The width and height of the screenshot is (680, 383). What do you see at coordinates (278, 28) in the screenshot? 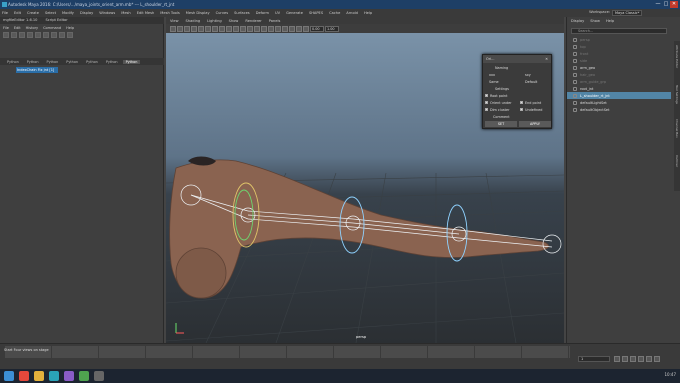
I see `lights-icon` at bounding box center [278, 28].